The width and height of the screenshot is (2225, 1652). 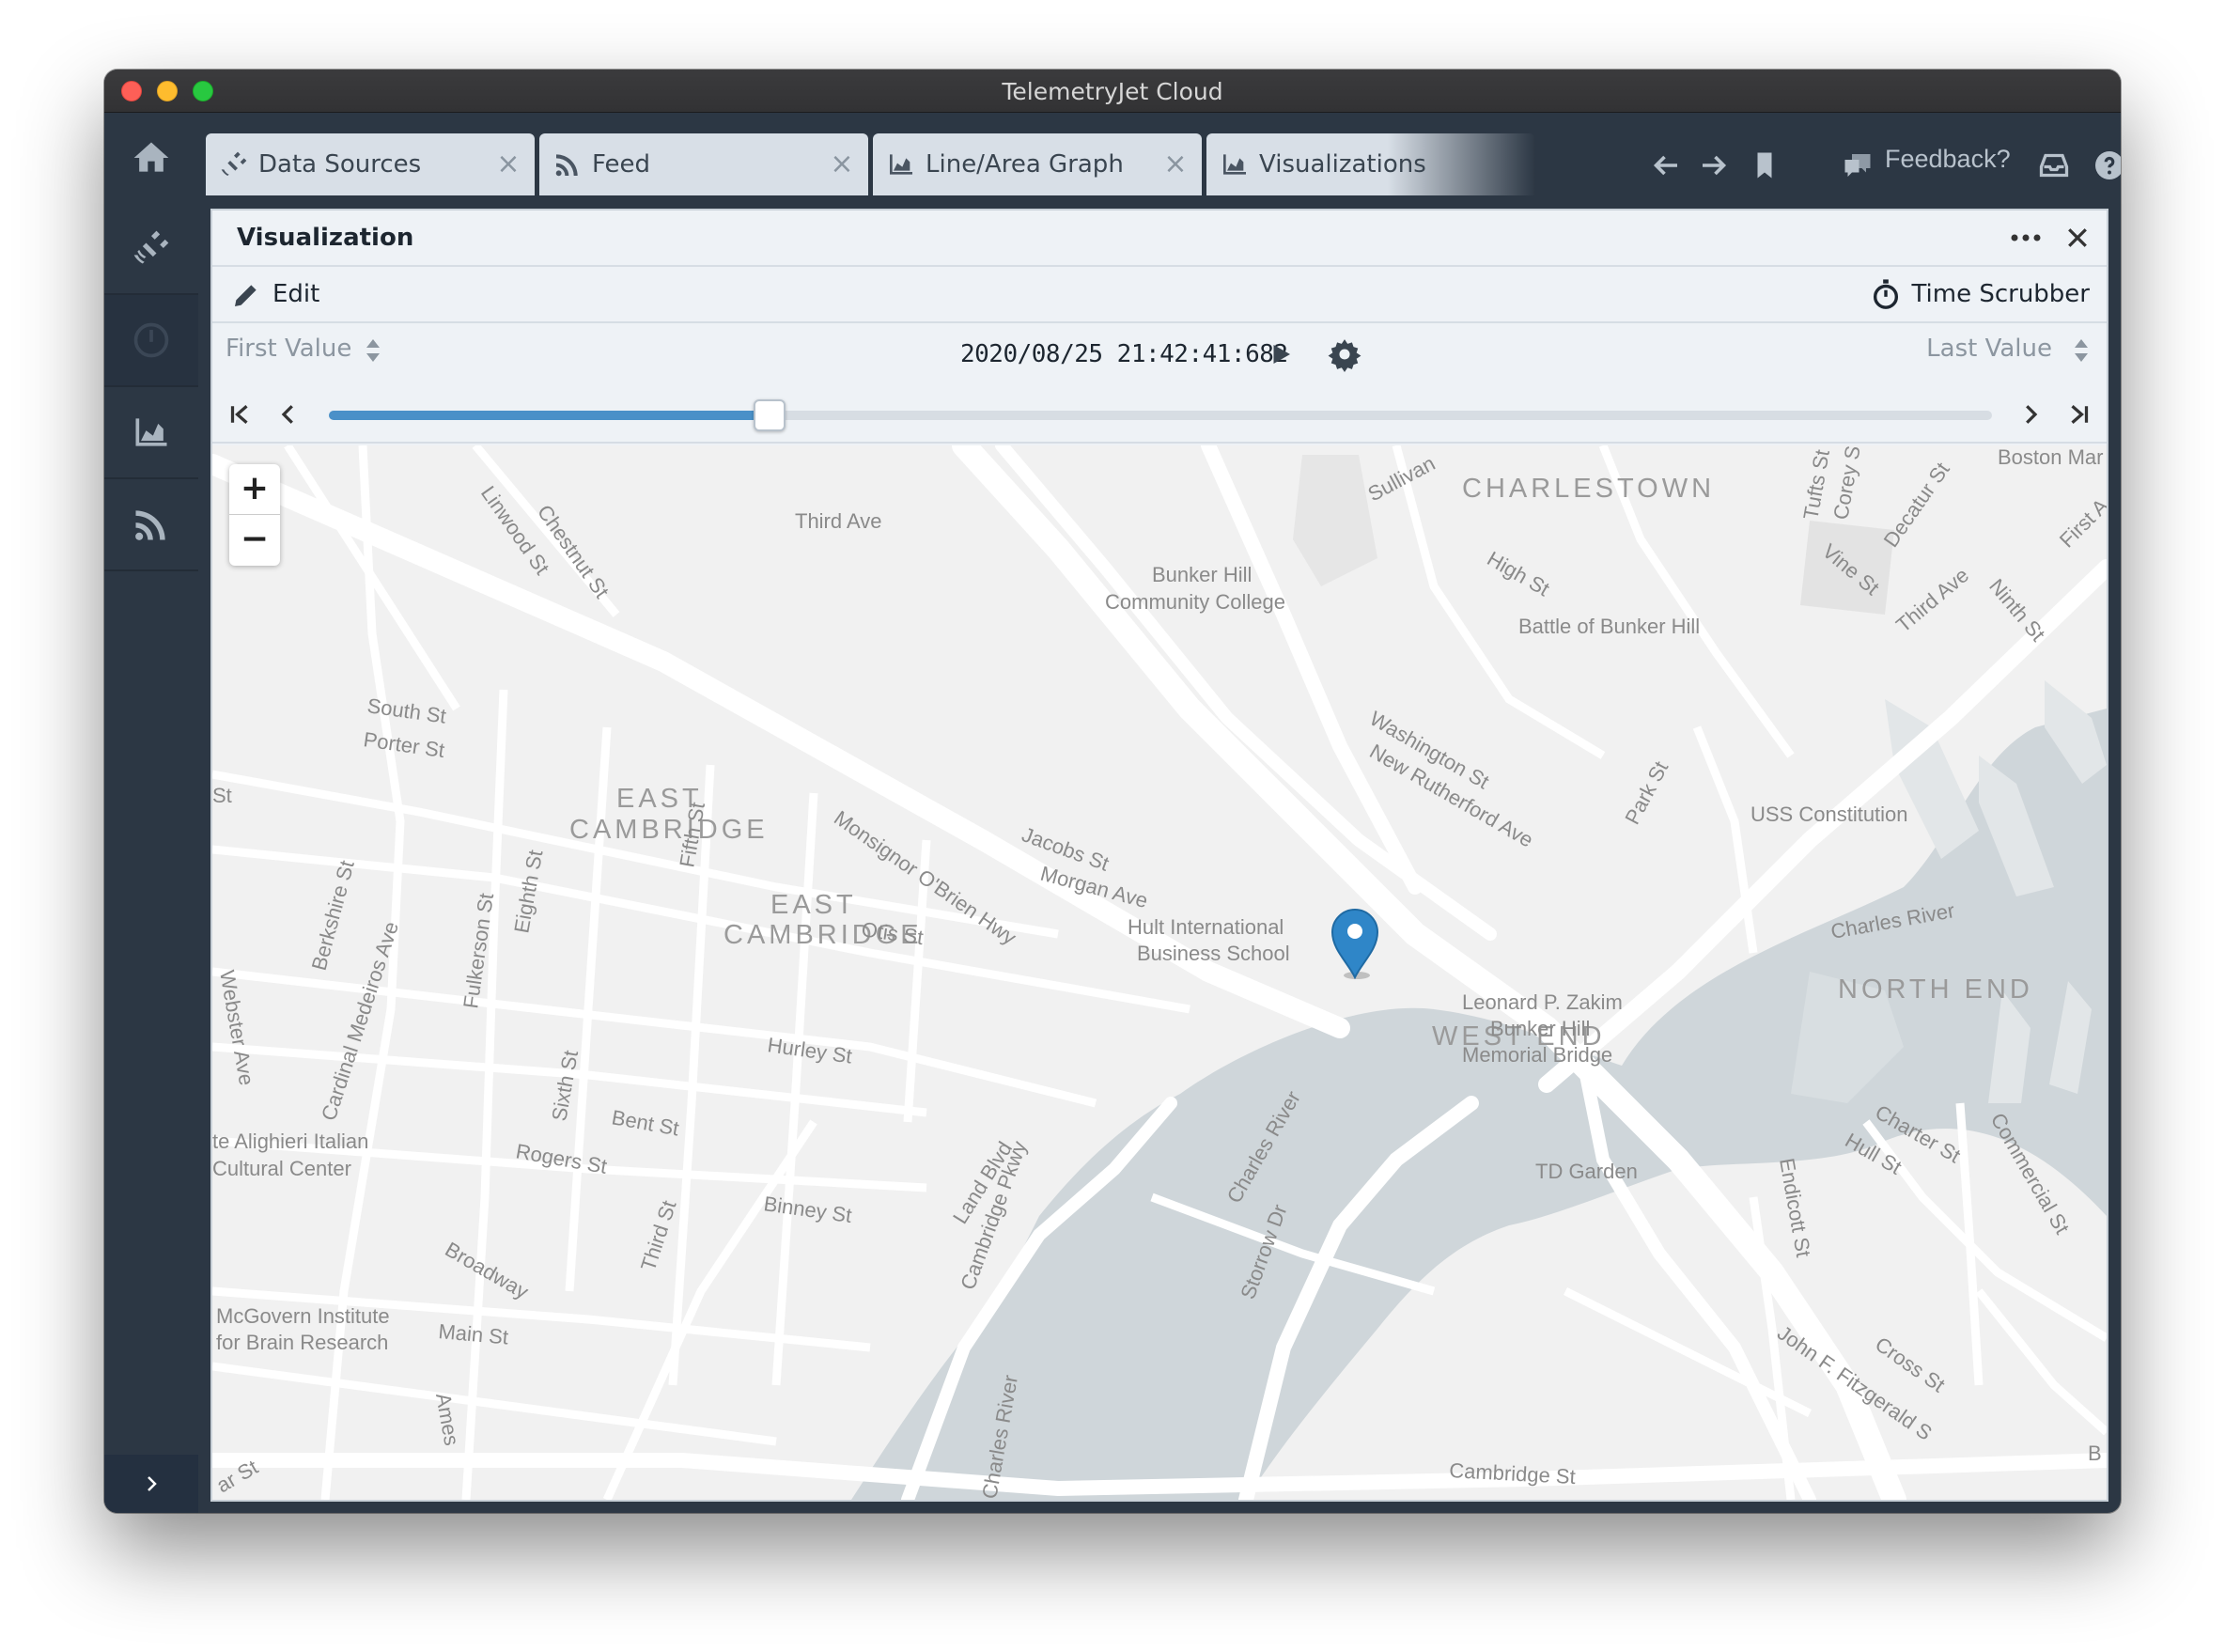 I want to click on last-value-select: Last Value, so click(x=1989, y=349).